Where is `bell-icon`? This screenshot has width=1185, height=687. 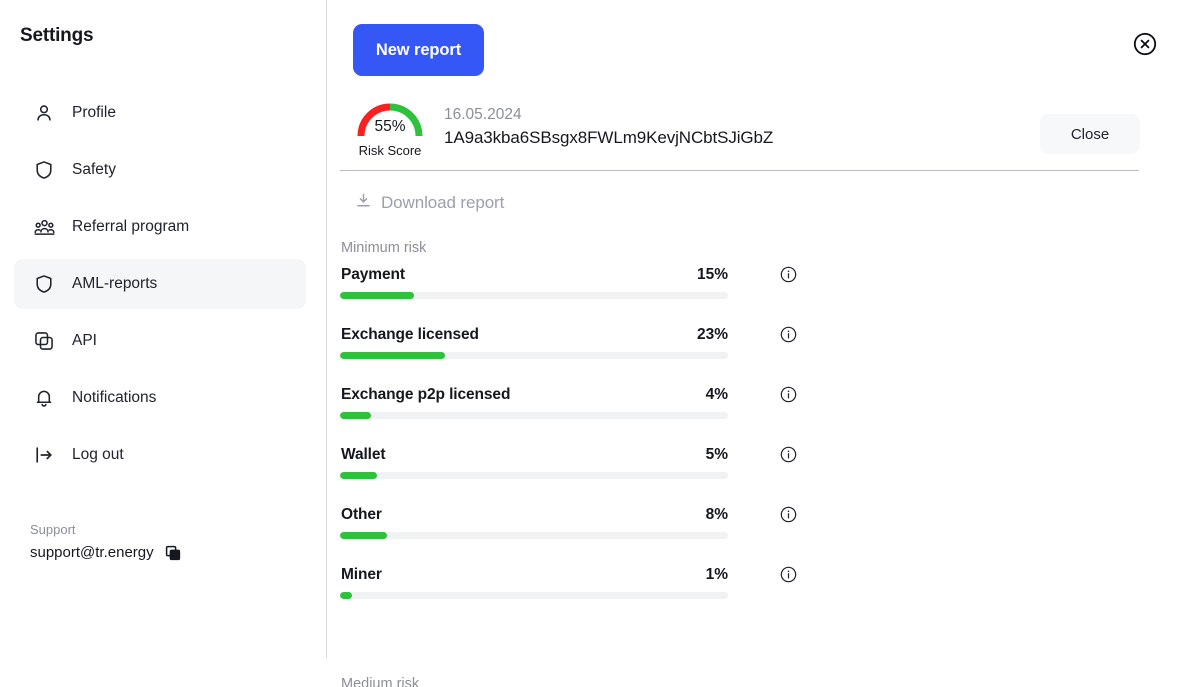 bell-icon is located at coordinates (44, 398).